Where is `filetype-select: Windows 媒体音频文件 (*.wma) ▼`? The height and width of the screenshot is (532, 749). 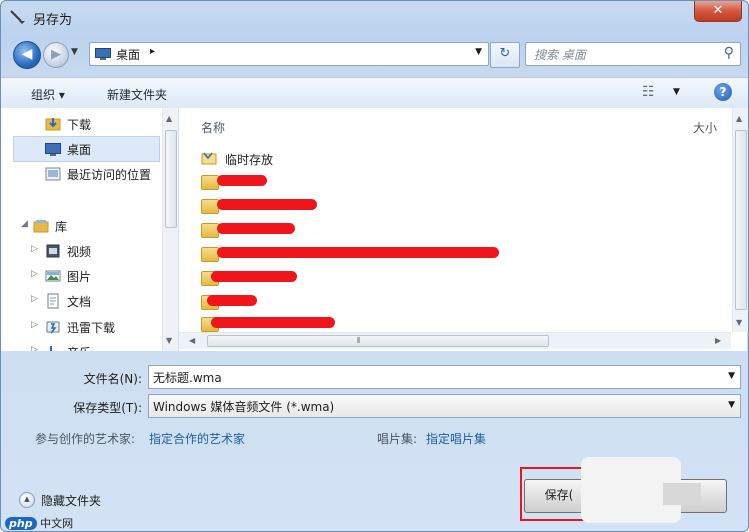 filetype-select: Windows 媒体音频文件 (*.wma) ▼ is located at coordinates (444, 406).